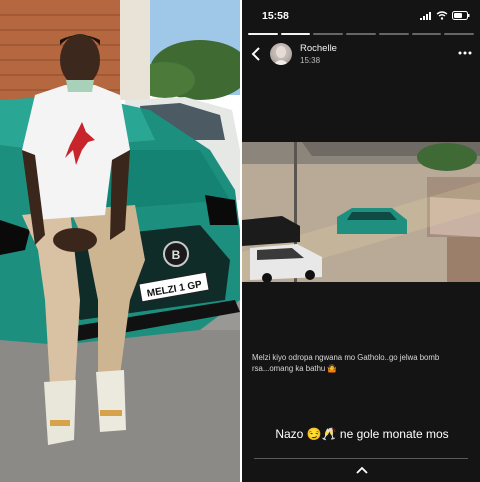 Image resolution: width=480 pixels, height=482 pixels. Describe the element at coordinates (361, 16) in the screenshot. I see `status-bar: 15:58` at that location.